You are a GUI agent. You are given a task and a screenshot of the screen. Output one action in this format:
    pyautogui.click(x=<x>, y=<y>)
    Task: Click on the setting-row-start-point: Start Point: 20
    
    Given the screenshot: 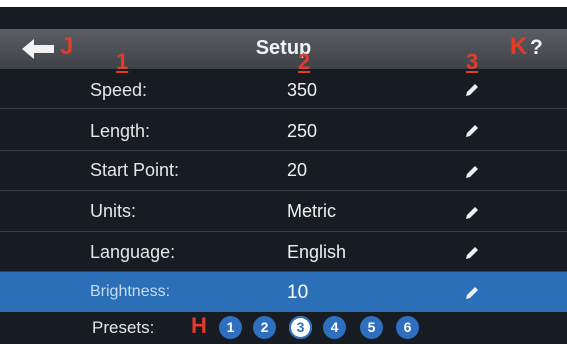 What is the action you would take?
    pyautogui.click(x=283, y=171)
    